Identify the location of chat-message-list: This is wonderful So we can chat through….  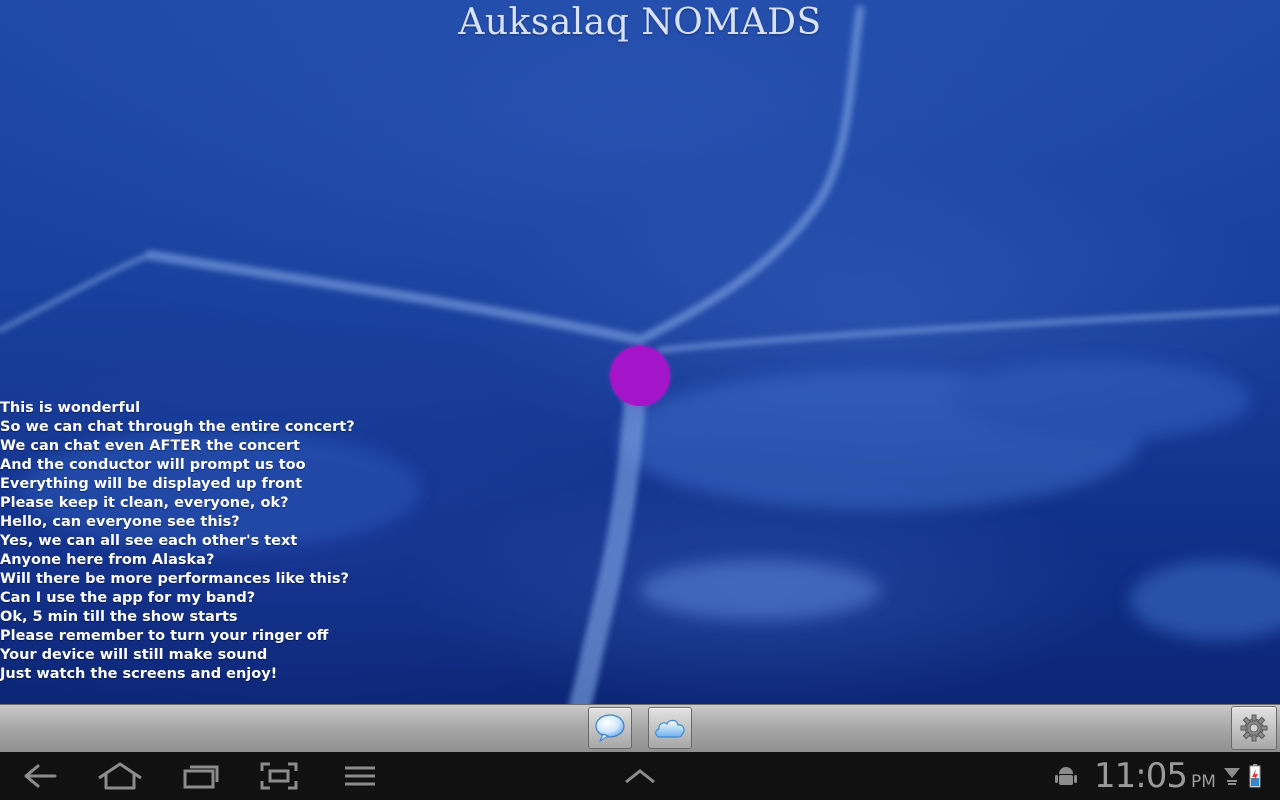
(210, 541).